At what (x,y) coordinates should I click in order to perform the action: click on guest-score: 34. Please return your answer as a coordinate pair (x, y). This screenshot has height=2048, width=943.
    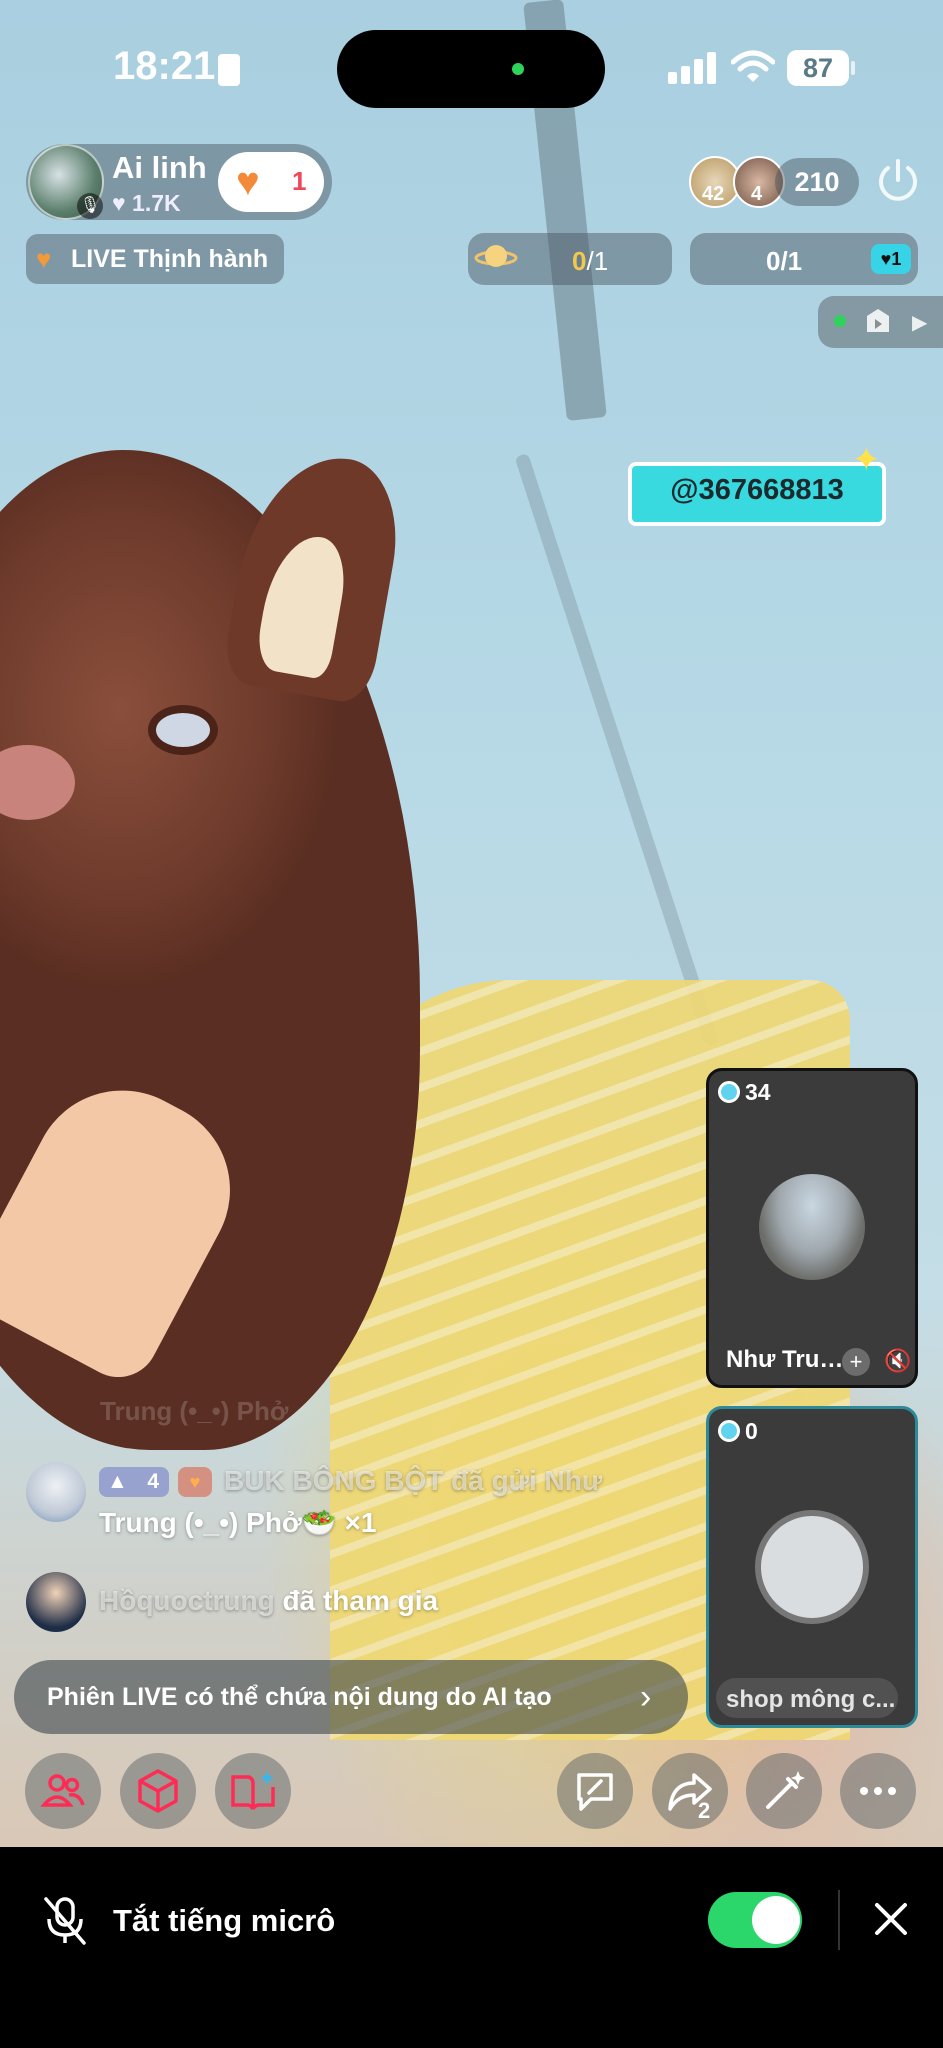
    Looking at the image, I should click on (758, 1092).